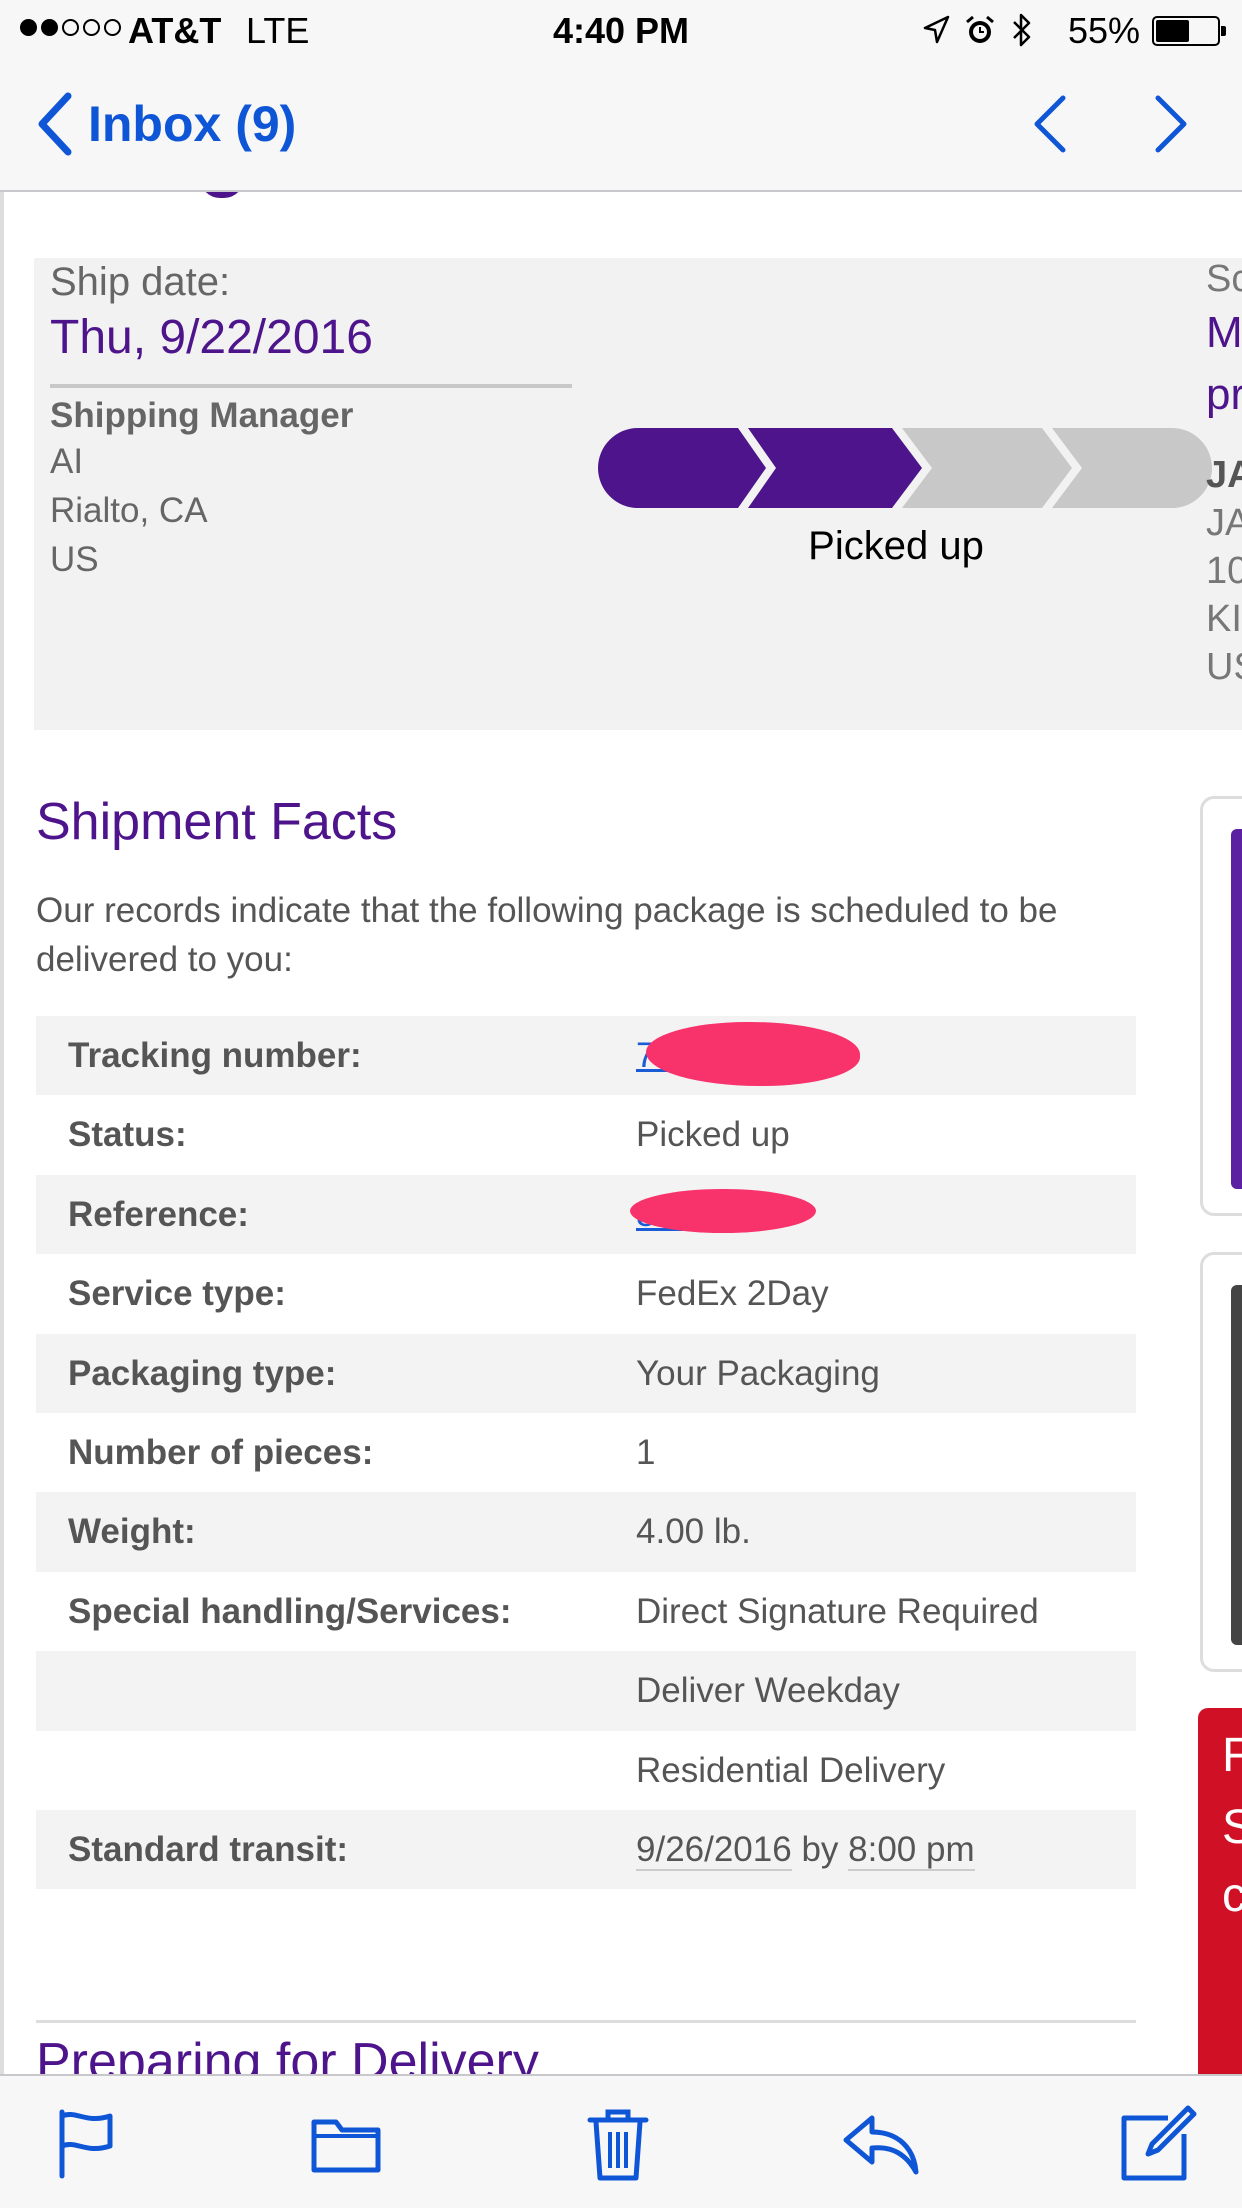 This screenshot has width=1242, height=2208. I want to click on status-bar: AT&T LTE 4:40 PM 55%, so click(621, 31).